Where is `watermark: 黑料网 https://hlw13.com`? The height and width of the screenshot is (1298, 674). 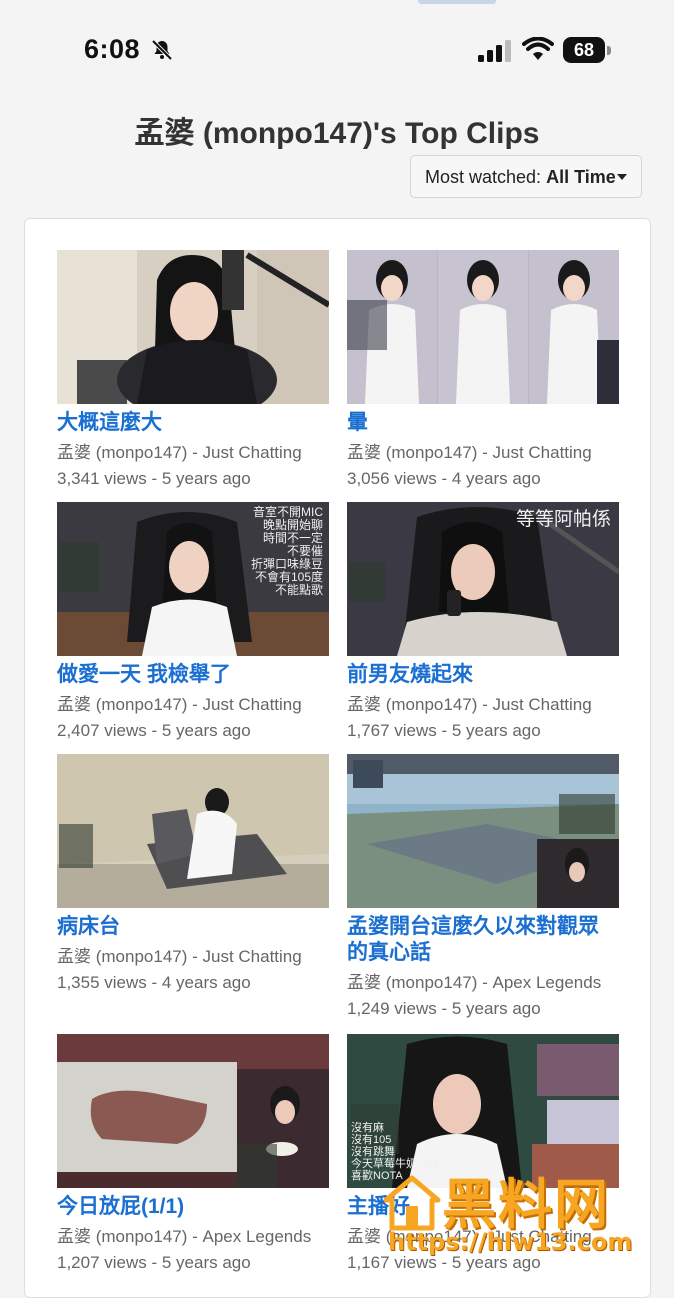
watermark: 黑料网 https://hlw13.com is located at coordinates (527, 1220).